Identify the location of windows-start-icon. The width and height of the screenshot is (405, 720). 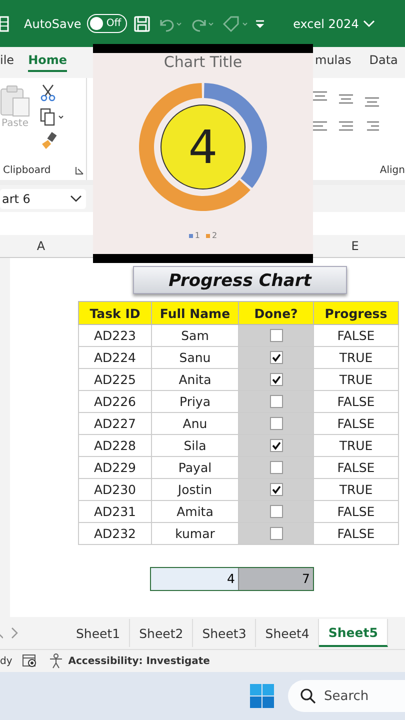
(262, 696).